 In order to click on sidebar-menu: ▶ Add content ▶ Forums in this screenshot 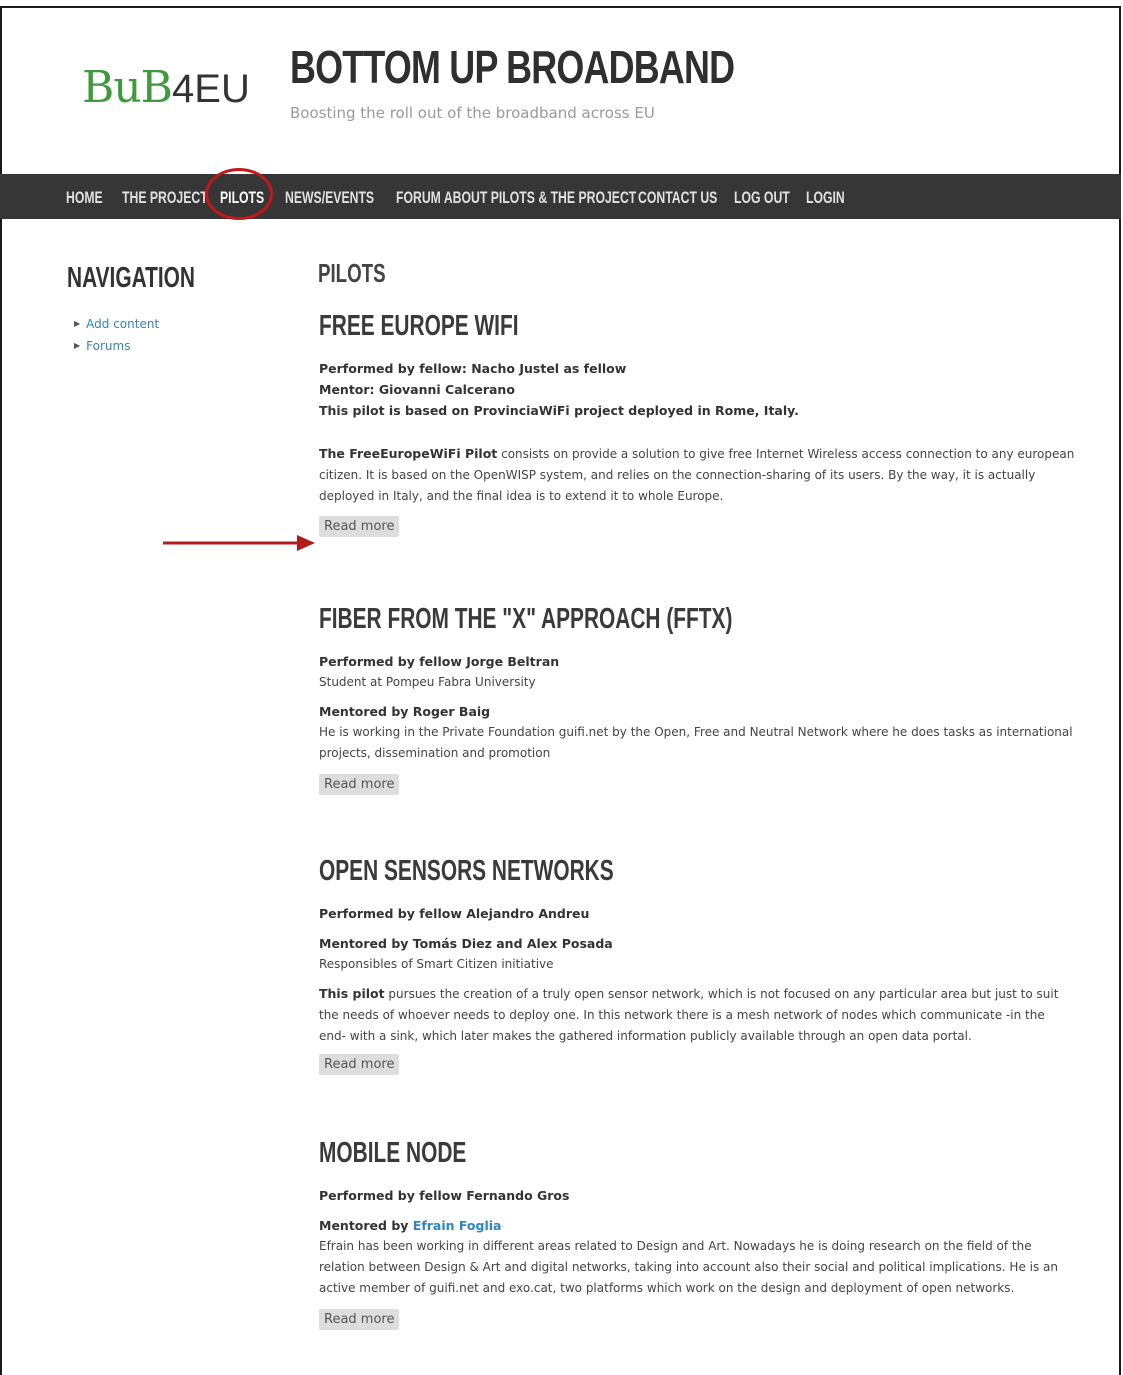, I will do `click(116, 335)`.